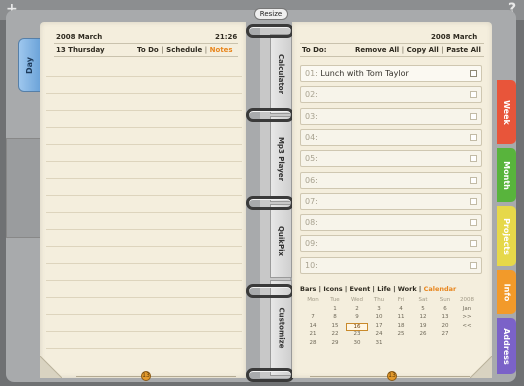 This screenshot has height=386, width=524. What do you see at coordinates (445, 327) in the screenshot?
I see `calendar-day: 20` at bounding box center [445, 327].